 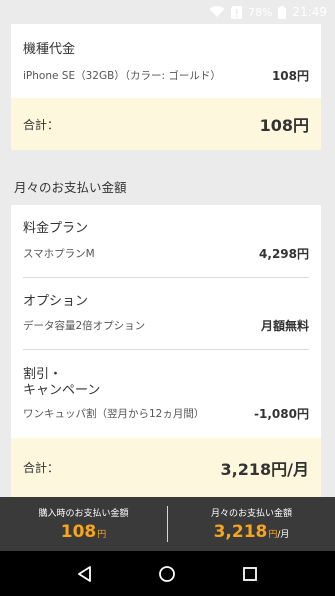 I want to click on clock: 21:49, so click(x=309, y=12).